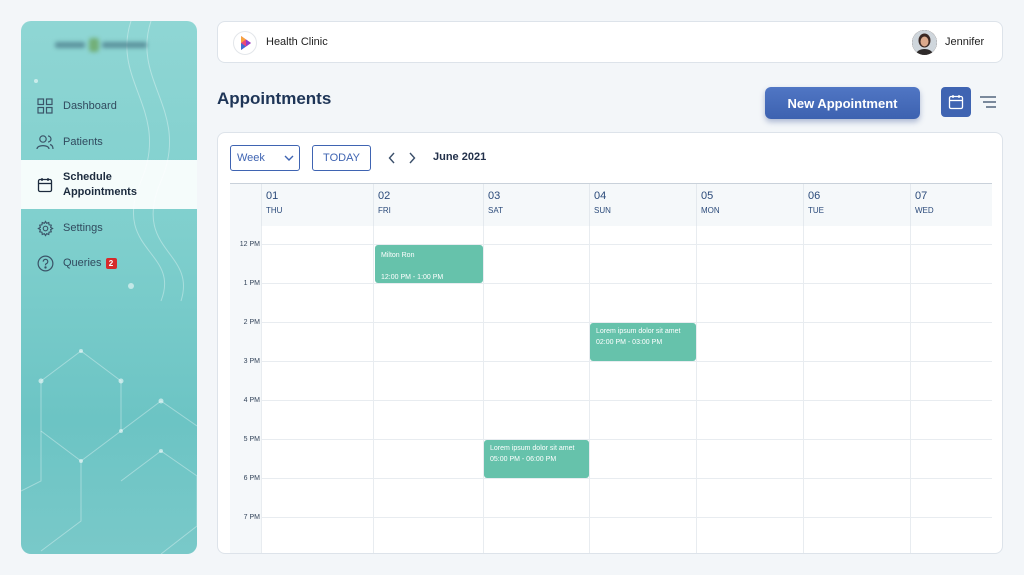 This screenshot has width=1024, height=575. What do you see at coordinates (82, 263) in the screenshot?
I see `sidebar-item-label: Queries` at bounding box center [82, 263].